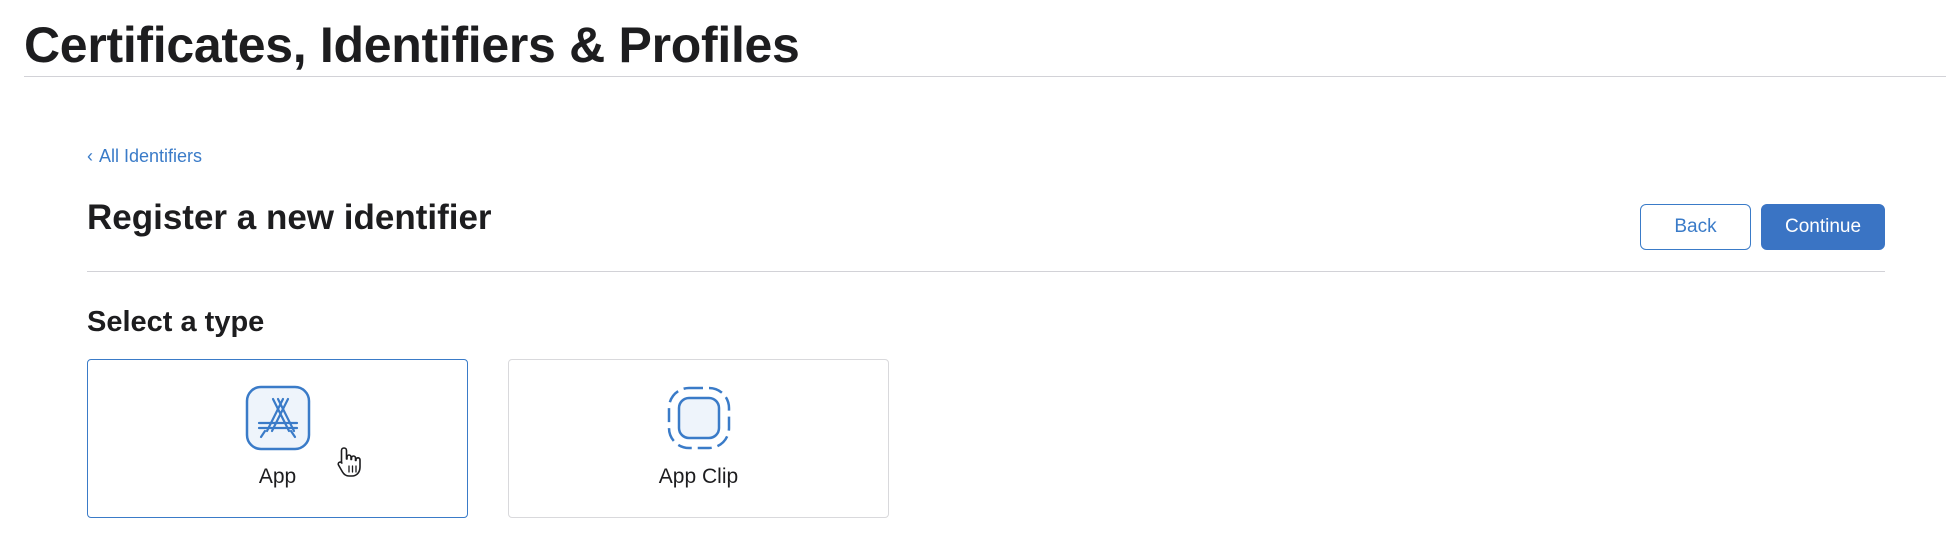 This screenshot has width=1958, height=536. I want to click on back-button: Back, so click(1695, 227).